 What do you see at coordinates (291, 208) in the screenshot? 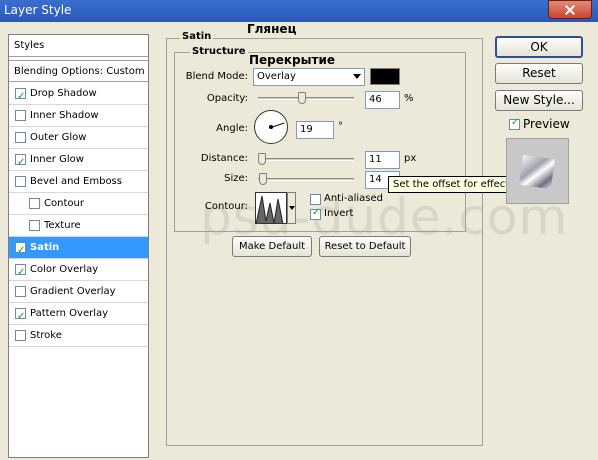
I see `contour-dropdown-arrow` at bounding box center [291, 208].